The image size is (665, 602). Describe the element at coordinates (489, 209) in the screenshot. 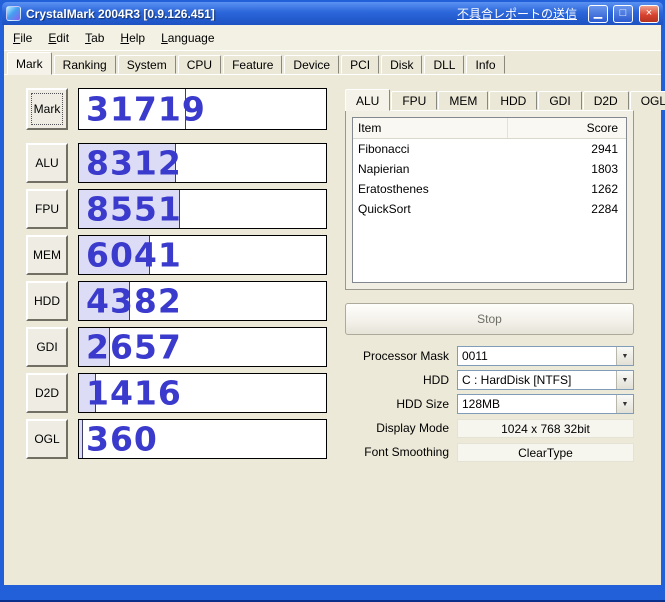

I see `table-row: QuickSort 2284` at that location.